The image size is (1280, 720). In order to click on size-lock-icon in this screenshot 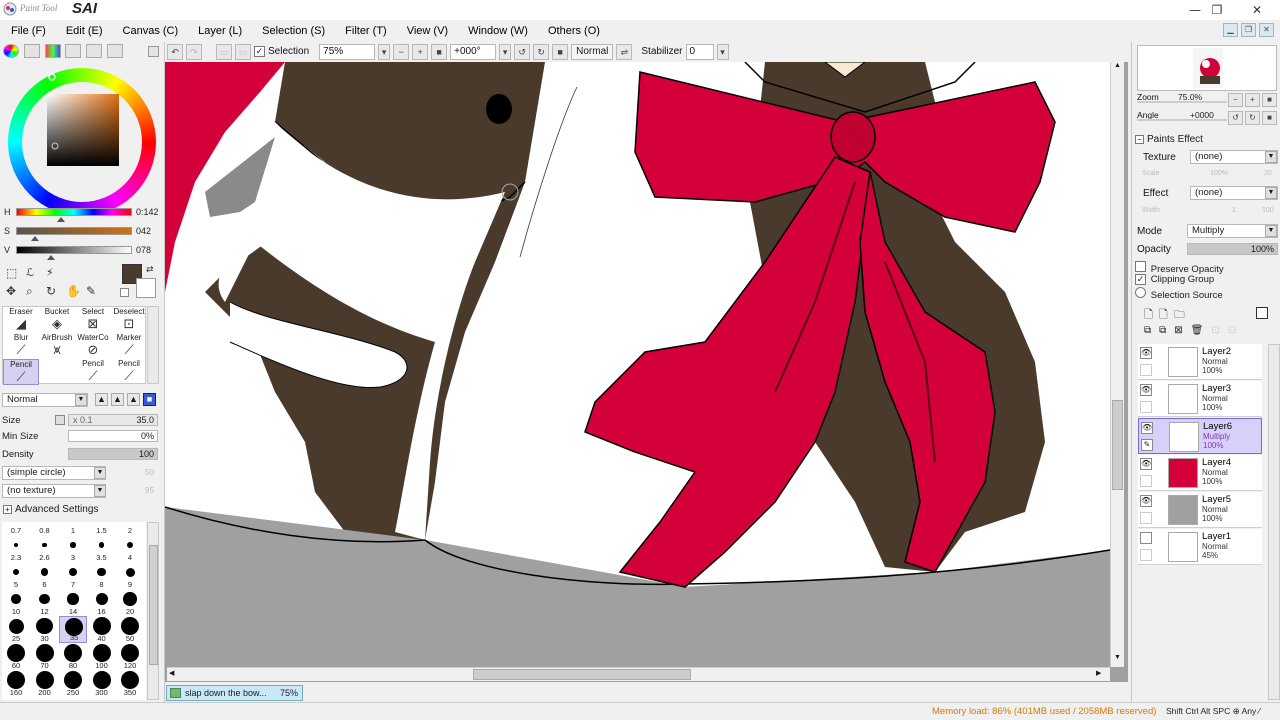, I will do `click(60, 420)`.